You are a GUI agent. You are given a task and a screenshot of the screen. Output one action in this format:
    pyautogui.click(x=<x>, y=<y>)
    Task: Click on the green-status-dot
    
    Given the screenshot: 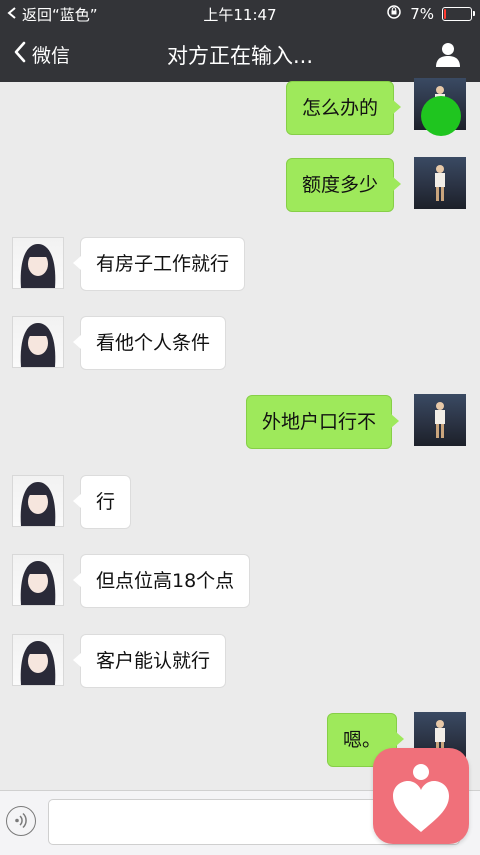 What is the action you would take?
    pyautogui.click(x=441, y=116)
    